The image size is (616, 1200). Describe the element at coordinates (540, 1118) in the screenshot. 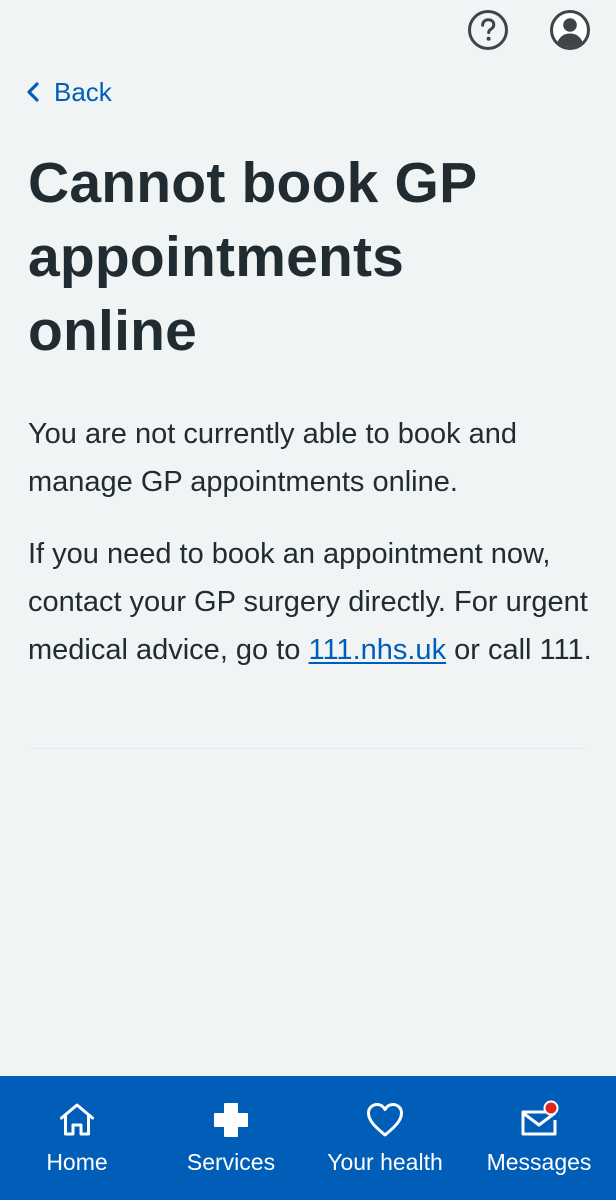

I see `messages-icon` at that location.